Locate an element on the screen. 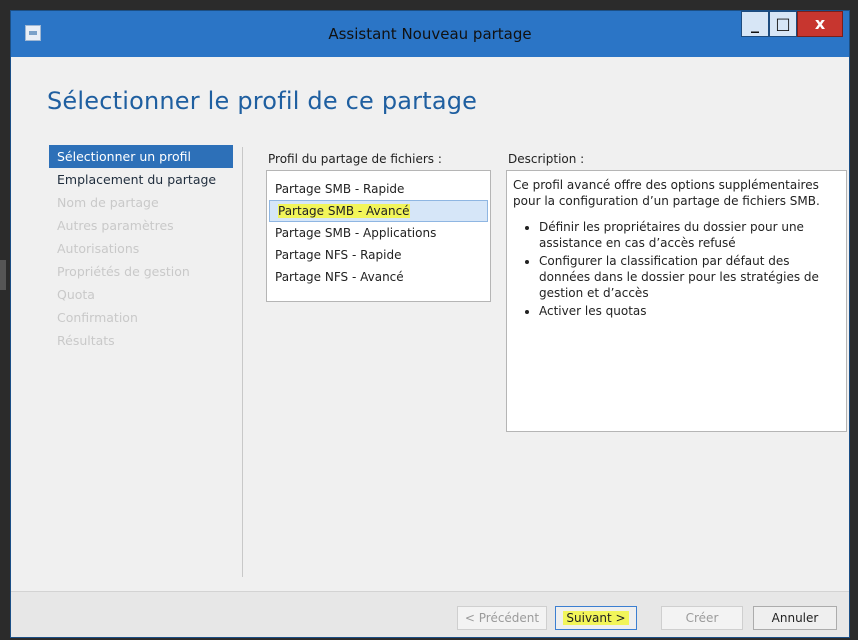 This screenshot has height=640, width=858. description-label: Description : is located at coordinates (546, 159).